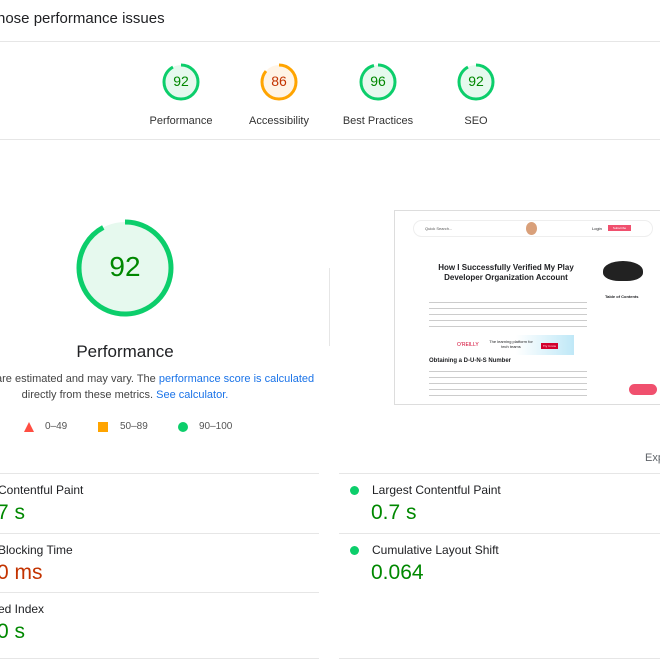 The height and width of the screenshot is (660, 660). Describe the element at coordinates (21, 572) in the screenshot. I see `metric-value: 0 ms` at that location.